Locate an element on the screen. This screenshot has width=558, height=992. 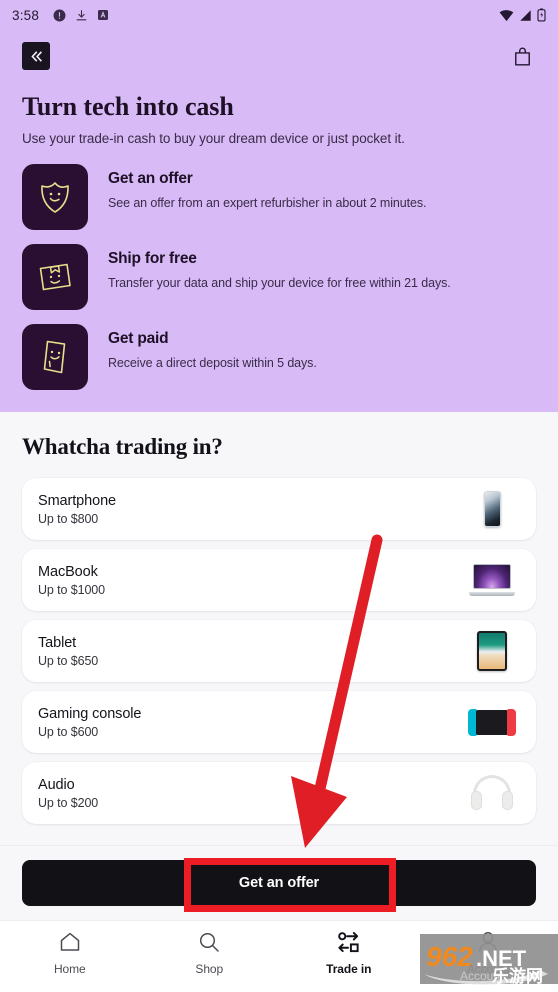
item-text: Audio Up to $200 is located at coordinates (251, 793).